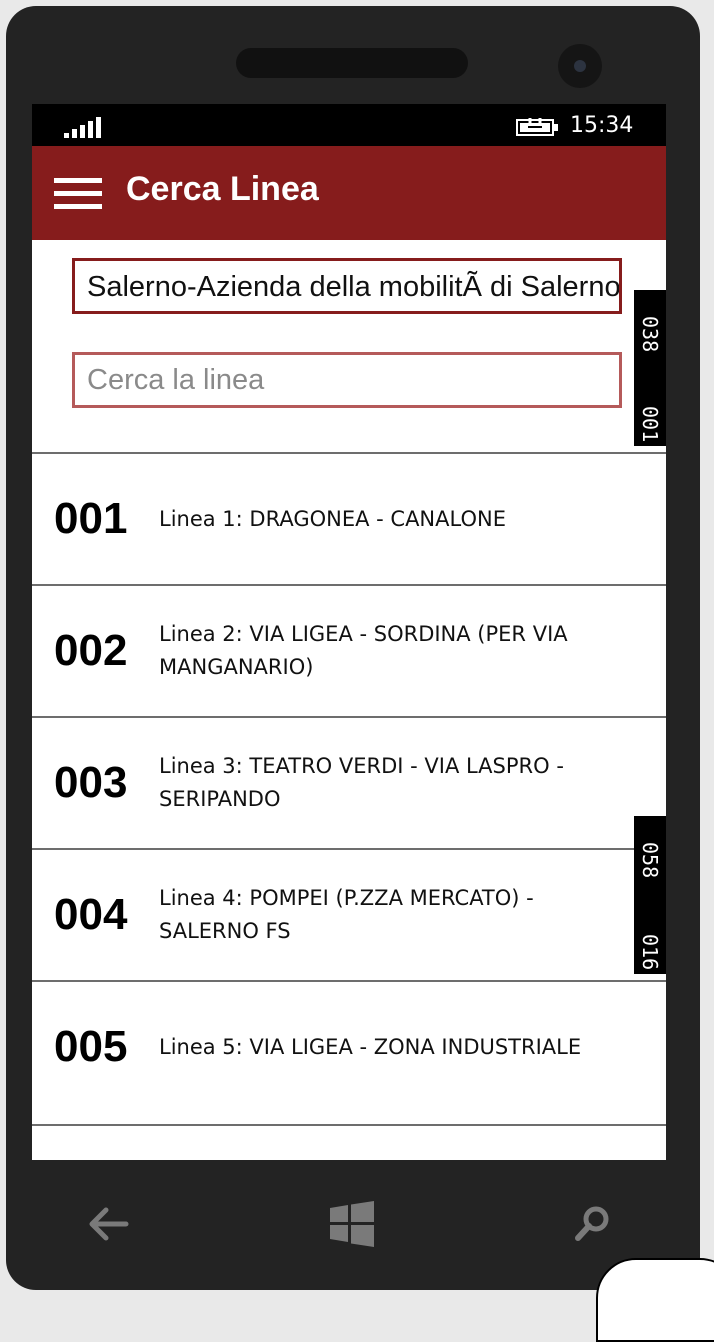  What do you see at coordinates (352, 1224) in the screenshot?
I see `windows-logo-icon` at bounding box center [352, 1224].